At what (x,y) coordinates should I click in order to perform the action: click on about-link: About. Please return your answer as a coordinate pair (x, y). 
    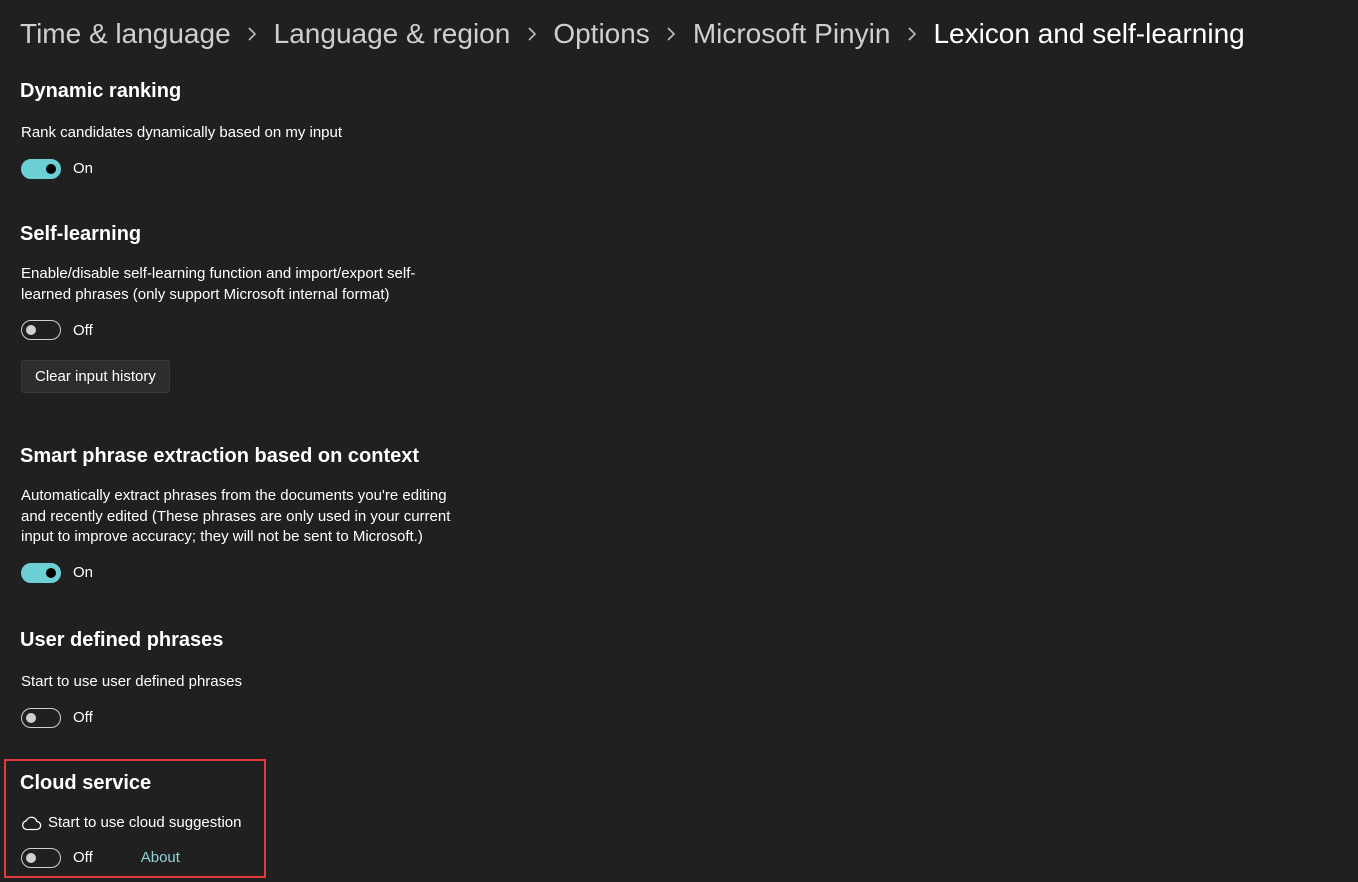
    Looking at the image, I should click on (160, 857).